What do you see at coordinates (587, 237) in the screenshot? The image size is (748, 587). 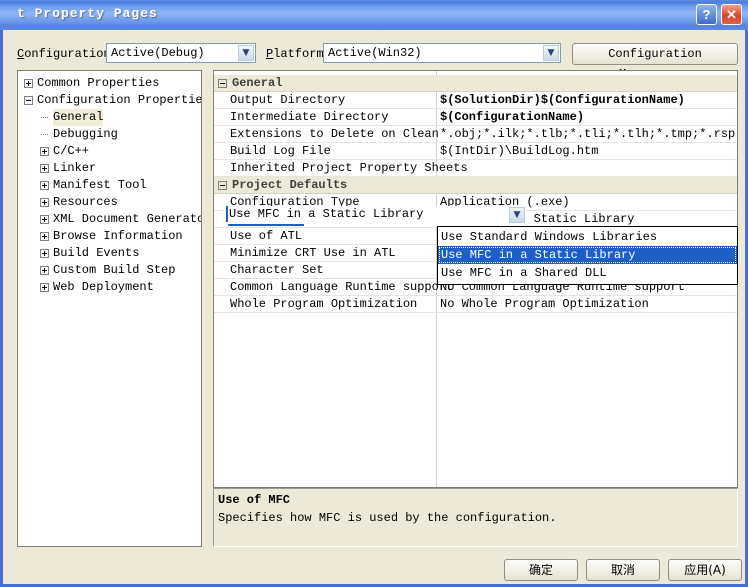 I see `dropdown-option: Use Standard Windows Libraries` at bounding box center [587, 237].